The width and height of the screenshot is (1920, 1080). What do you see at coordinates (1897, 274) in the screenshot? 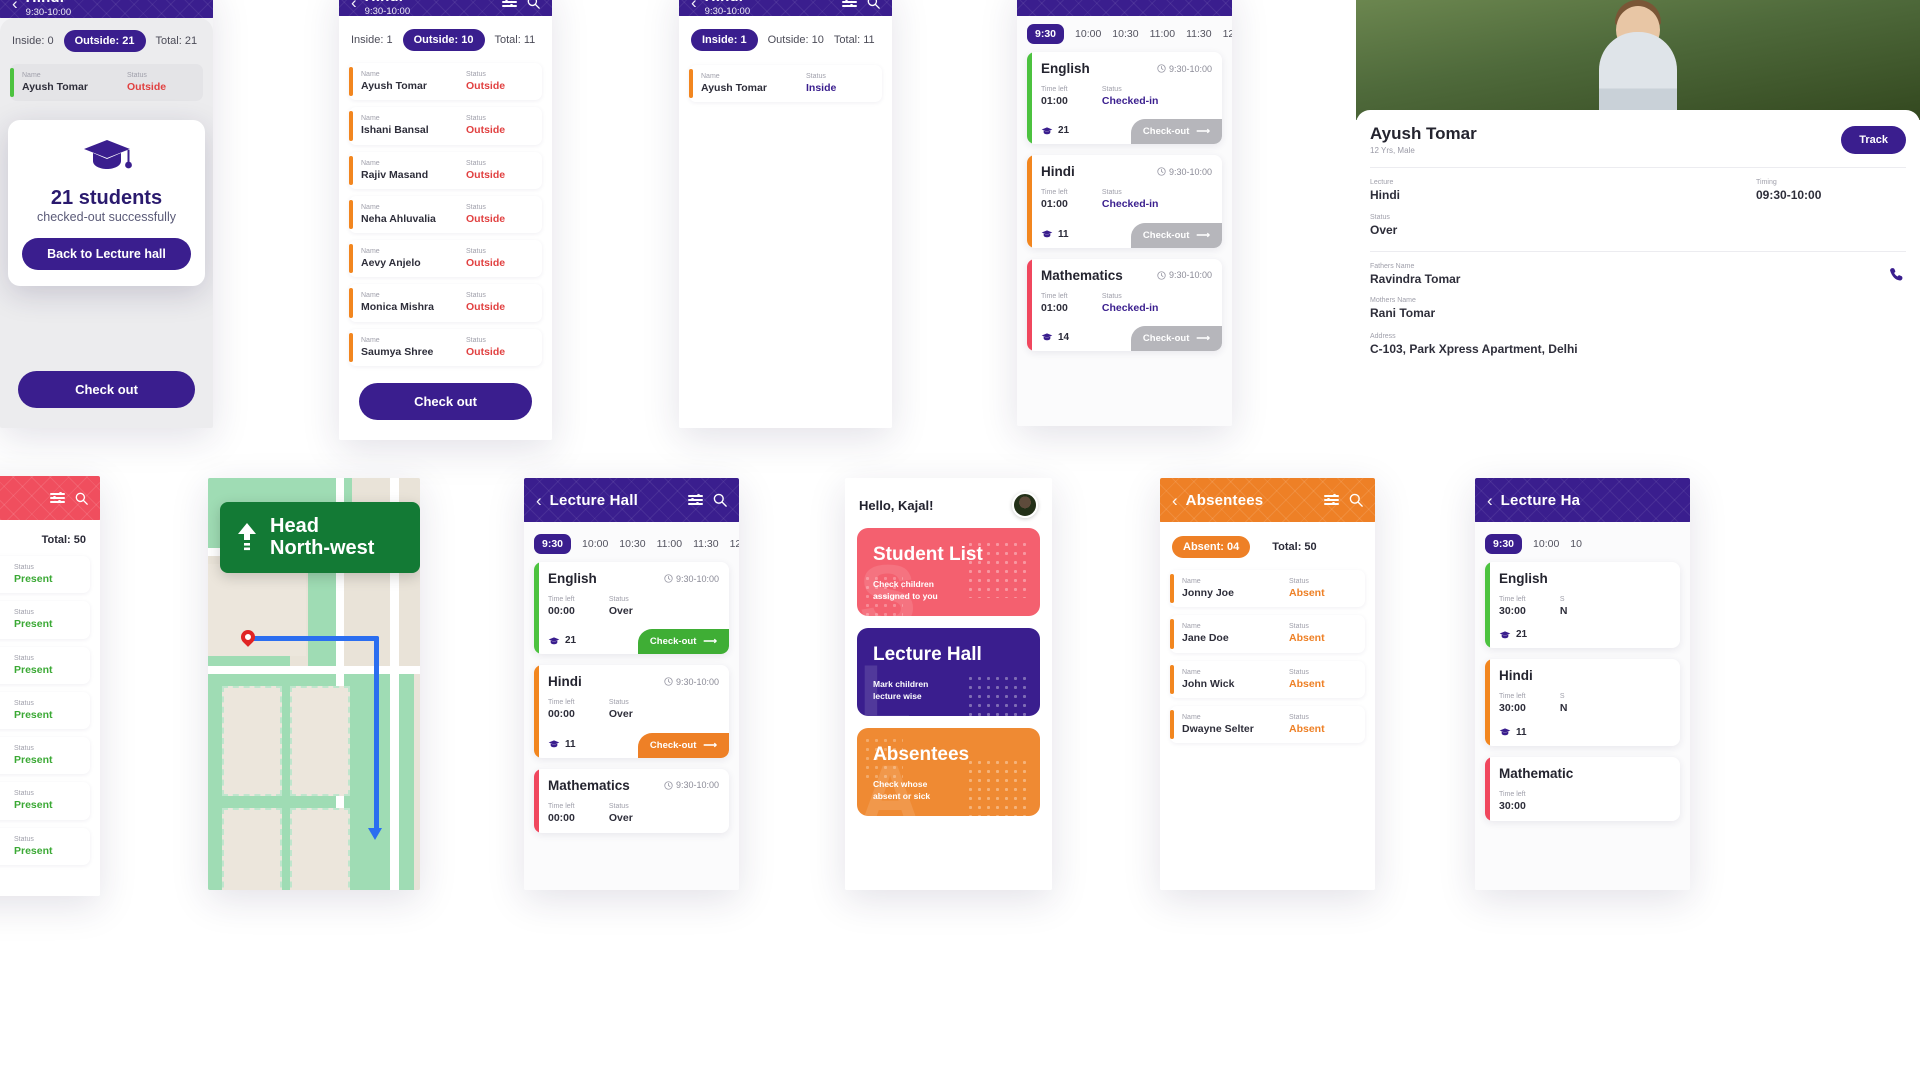
I see `phone-call-icon` at bounding box center [1897, 274].